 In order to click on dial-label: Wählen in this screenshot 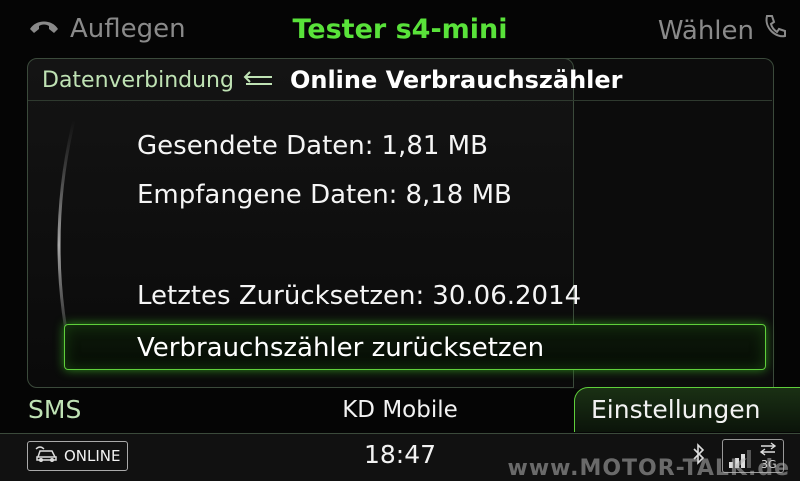, I will do `click(705, 30)`.